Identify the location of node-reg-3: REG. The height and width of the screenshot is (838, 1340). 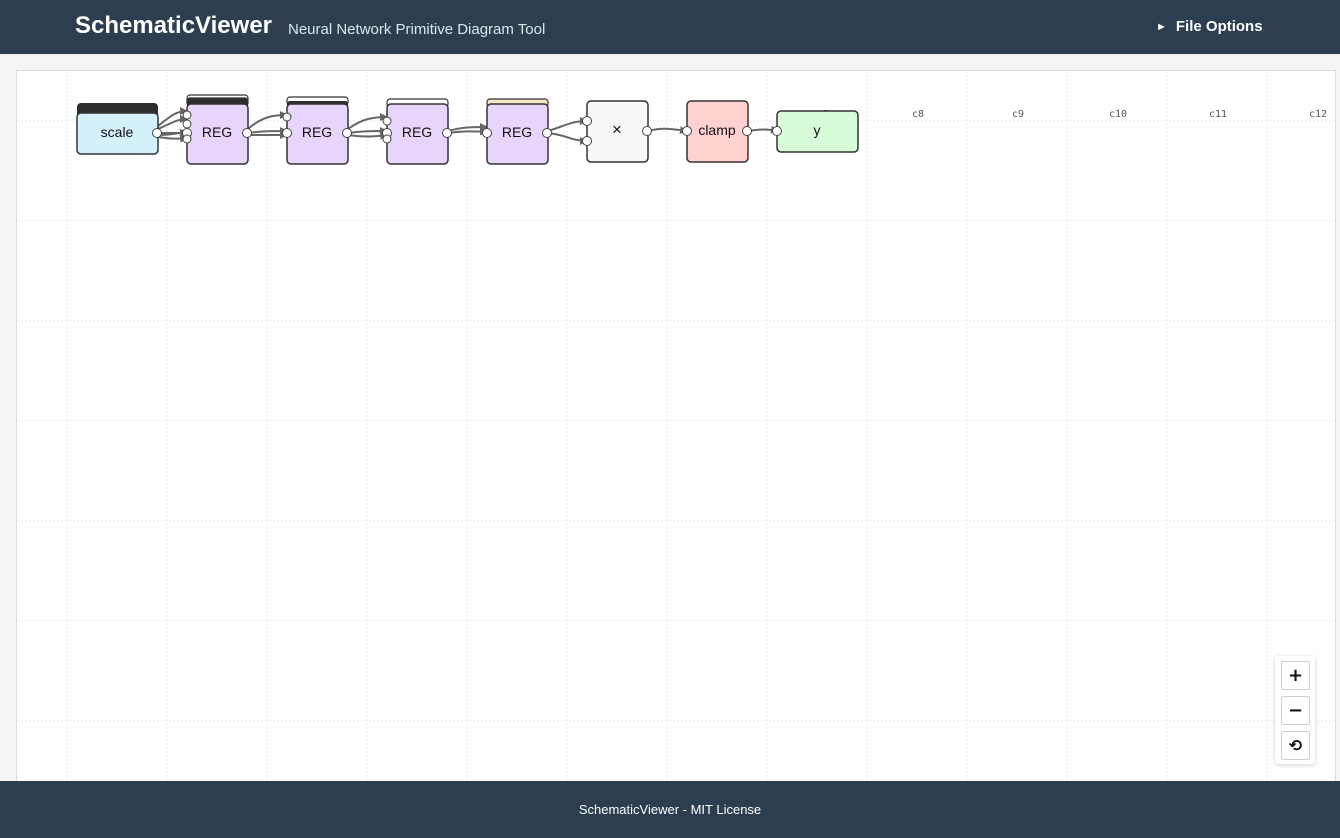
(417, 131).